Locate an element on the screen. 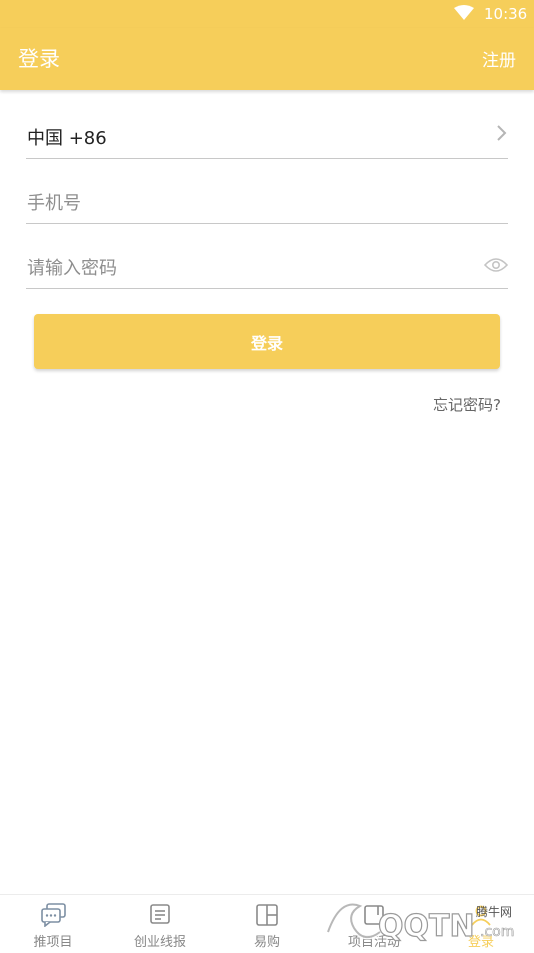  tab-easy-buy: 易购 is located at coordinates (267, 922).